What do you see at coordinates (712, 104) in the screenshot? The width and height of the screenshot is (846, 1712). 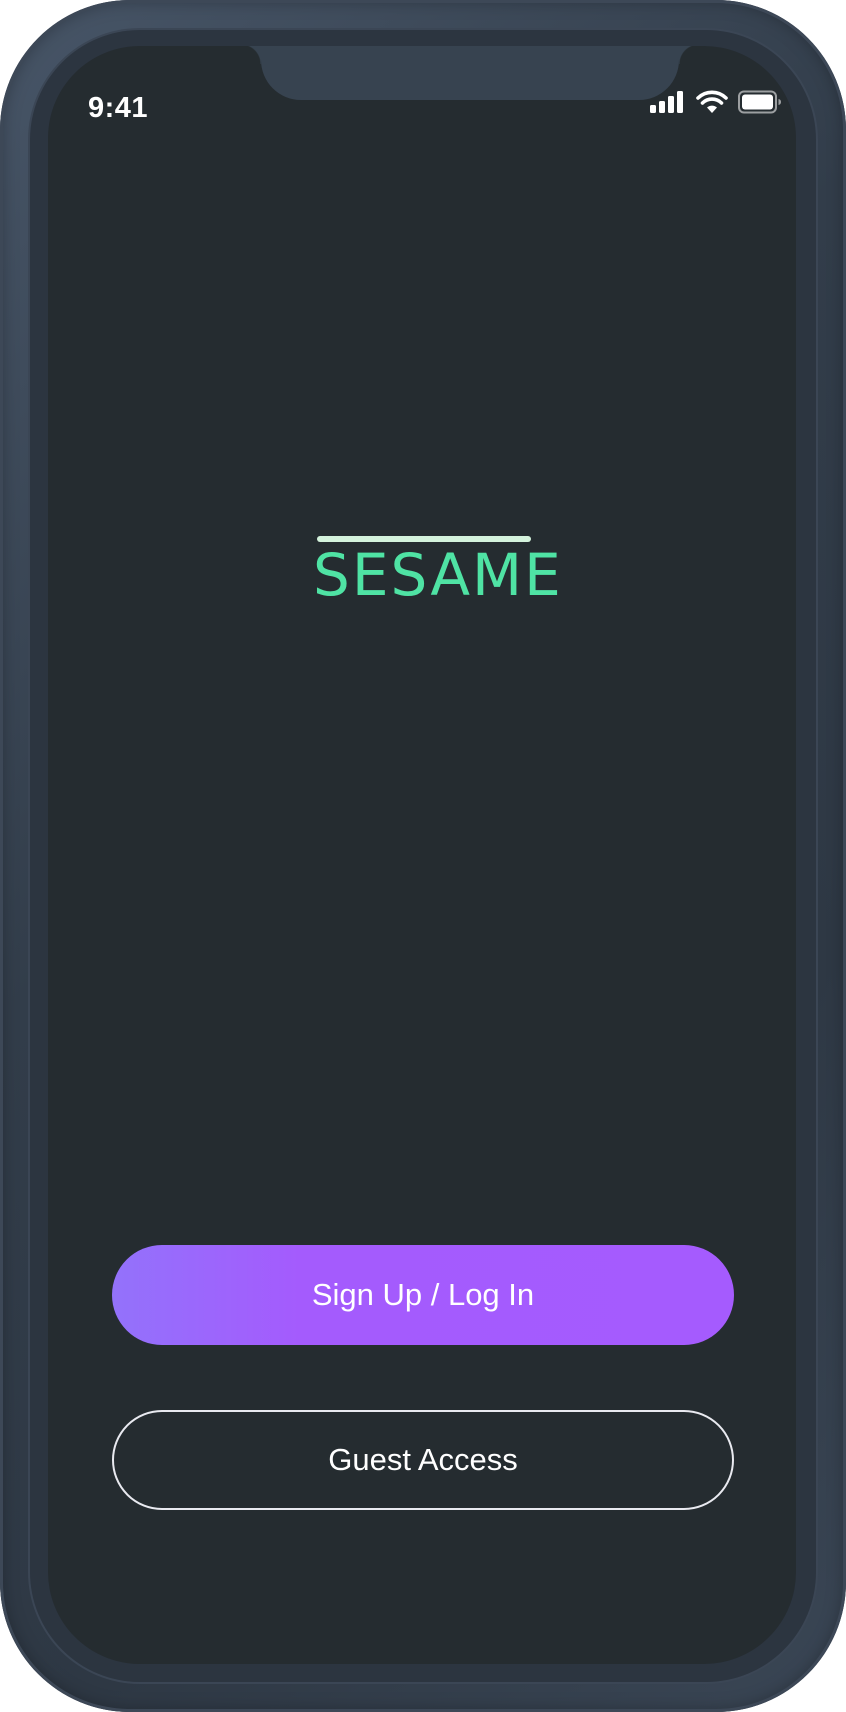 I see `wifi-icon` at bounding box center [712, 104].